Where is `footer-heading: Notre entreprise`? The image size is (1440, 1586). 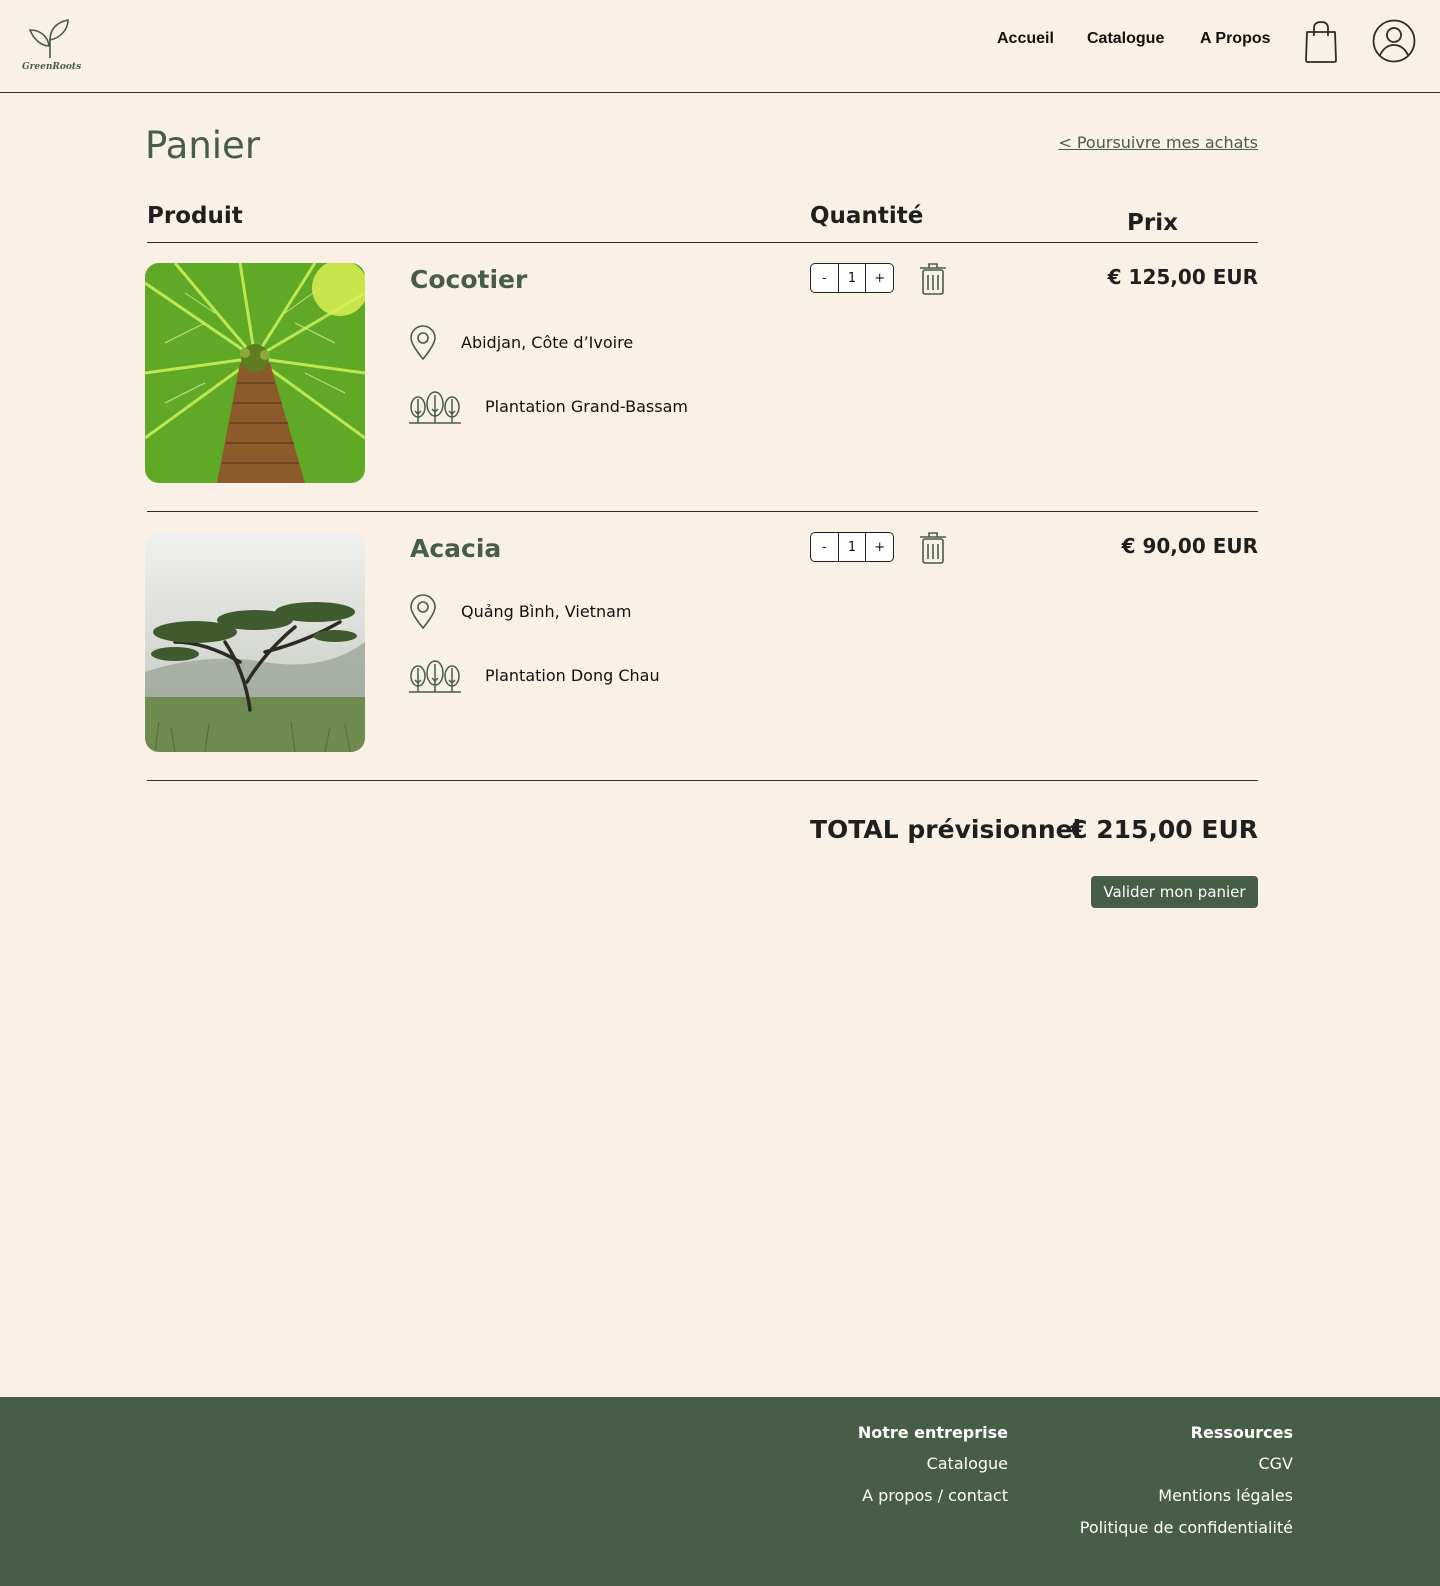 footer-heading: Notre entreprise is located at coordinates (932, 1432).